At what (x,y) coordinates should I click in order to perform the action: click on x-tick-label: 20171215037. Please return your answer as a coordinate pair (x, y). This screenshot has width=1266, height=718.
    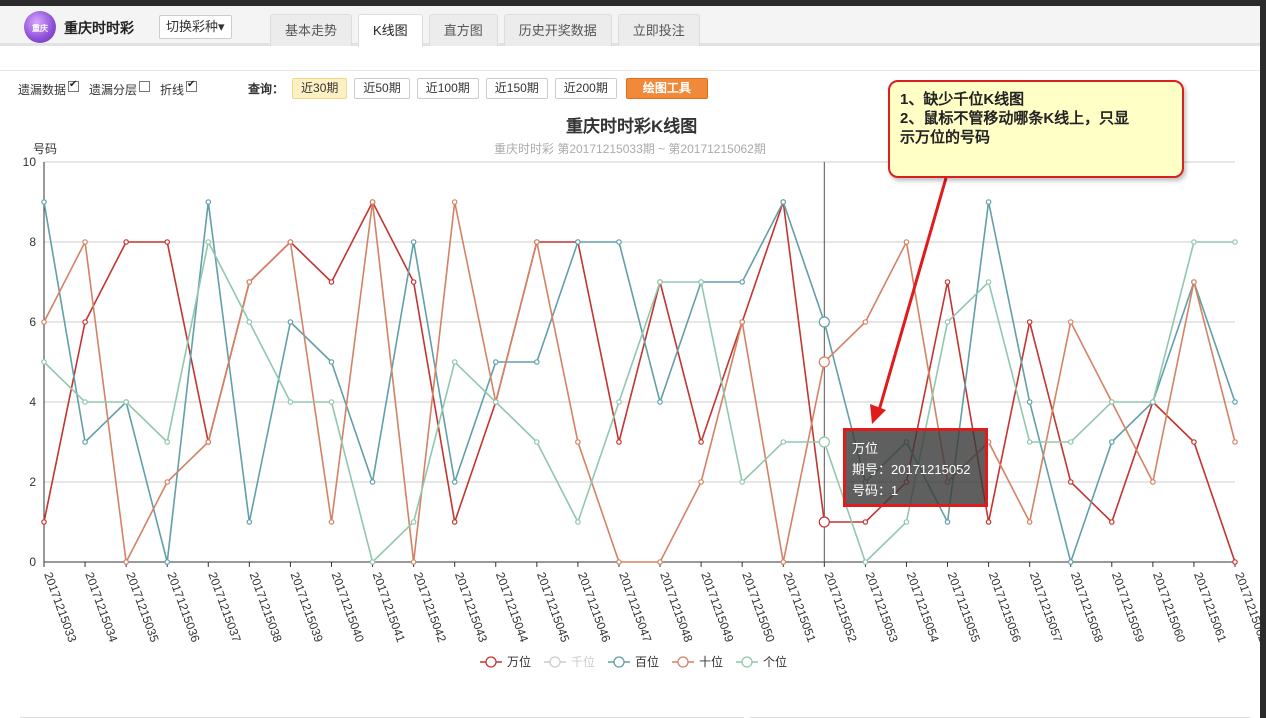
    Looking at the image, I should click on (224, 607).